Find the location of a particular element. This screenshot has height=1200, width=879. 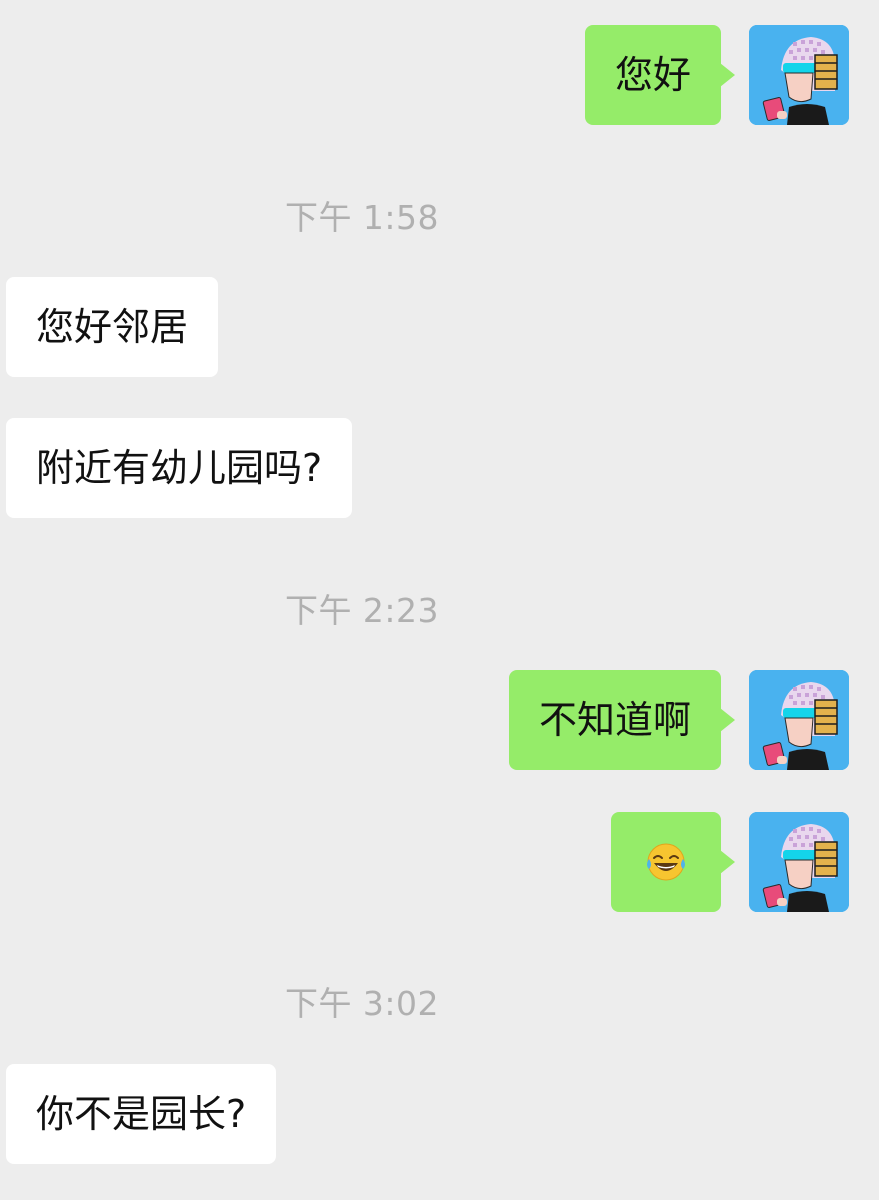

message-text: 您好邻居 is located at coordinates (112, 327).